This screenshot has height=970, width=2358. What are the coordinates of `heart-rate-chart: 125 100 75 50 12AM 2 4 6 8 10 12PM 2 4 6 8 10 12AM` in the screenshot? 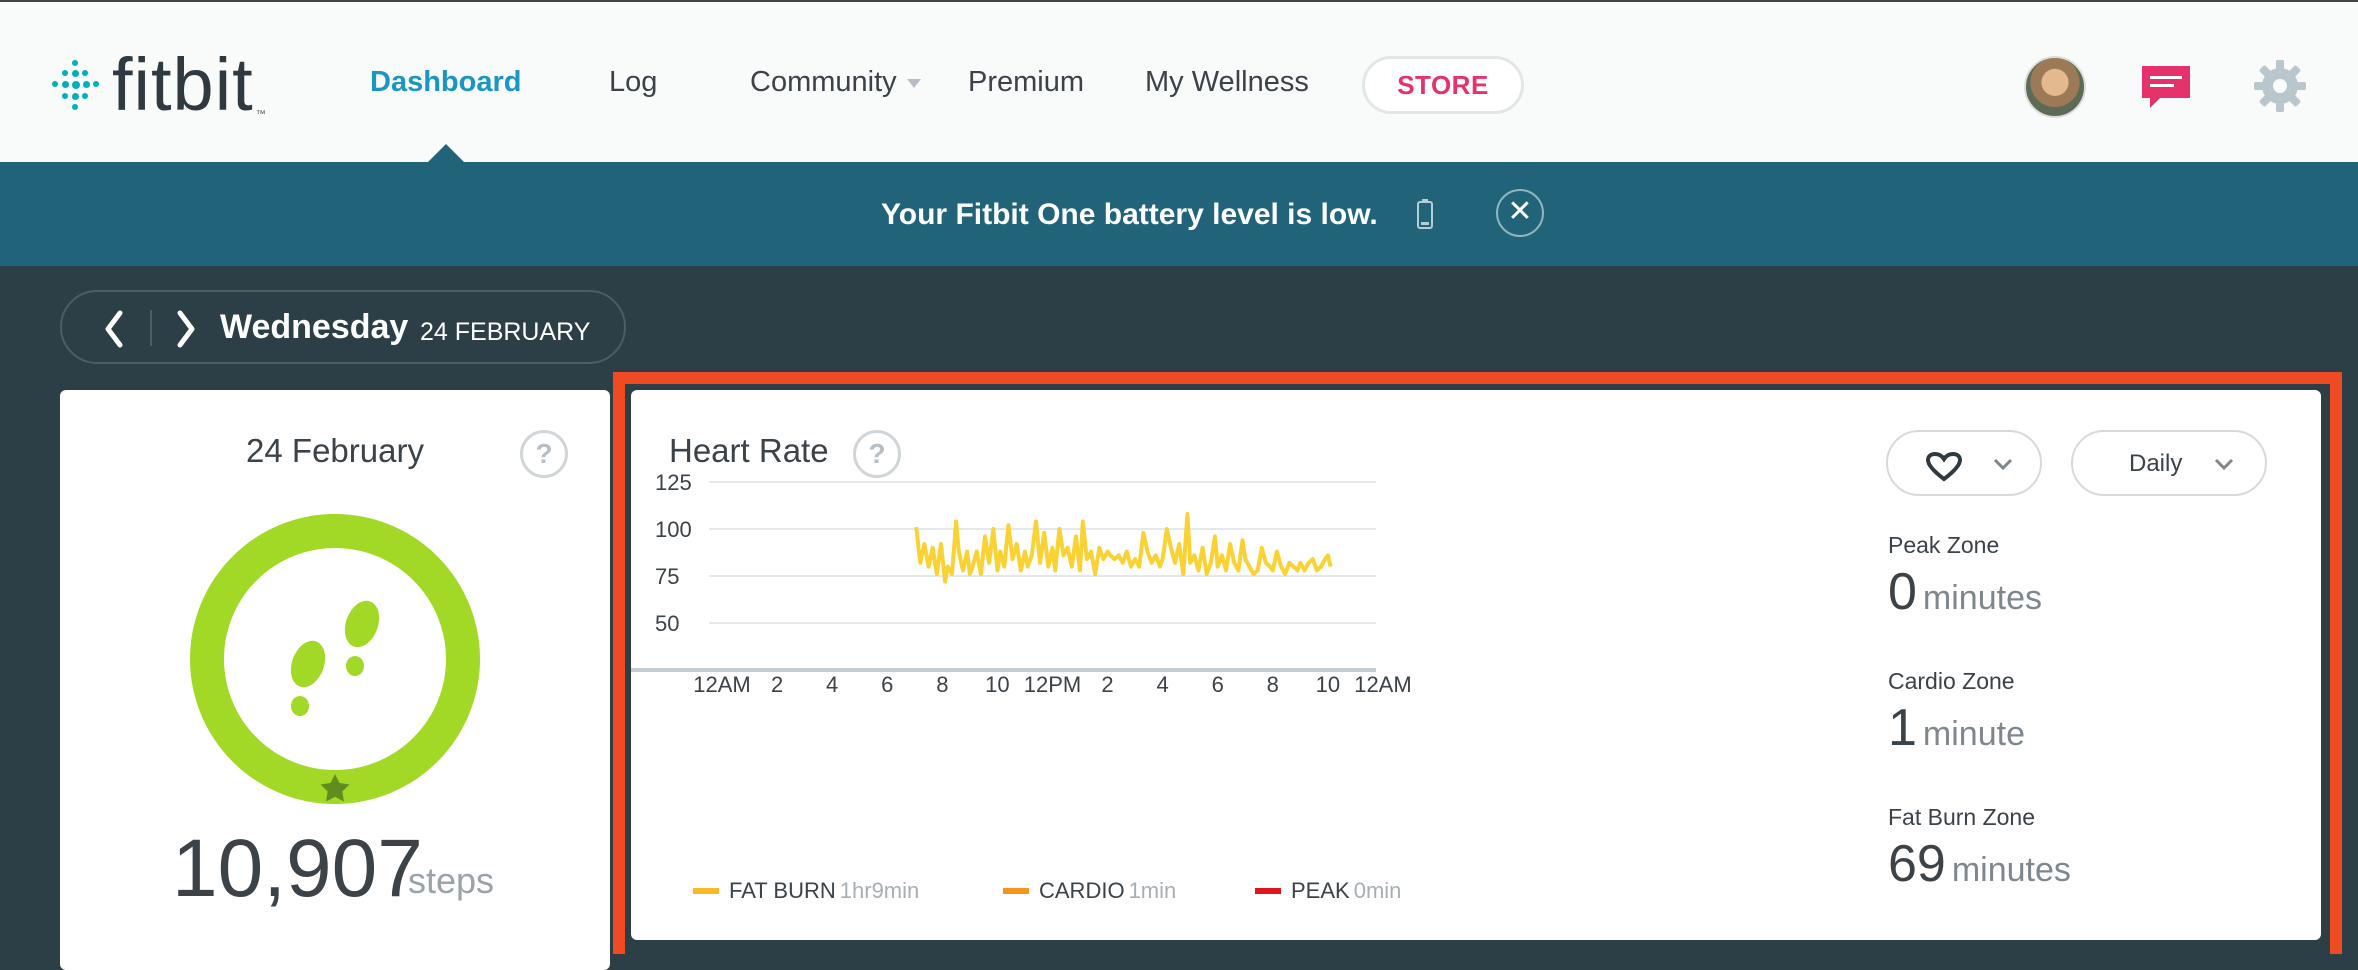 It's located at (1021, 583).